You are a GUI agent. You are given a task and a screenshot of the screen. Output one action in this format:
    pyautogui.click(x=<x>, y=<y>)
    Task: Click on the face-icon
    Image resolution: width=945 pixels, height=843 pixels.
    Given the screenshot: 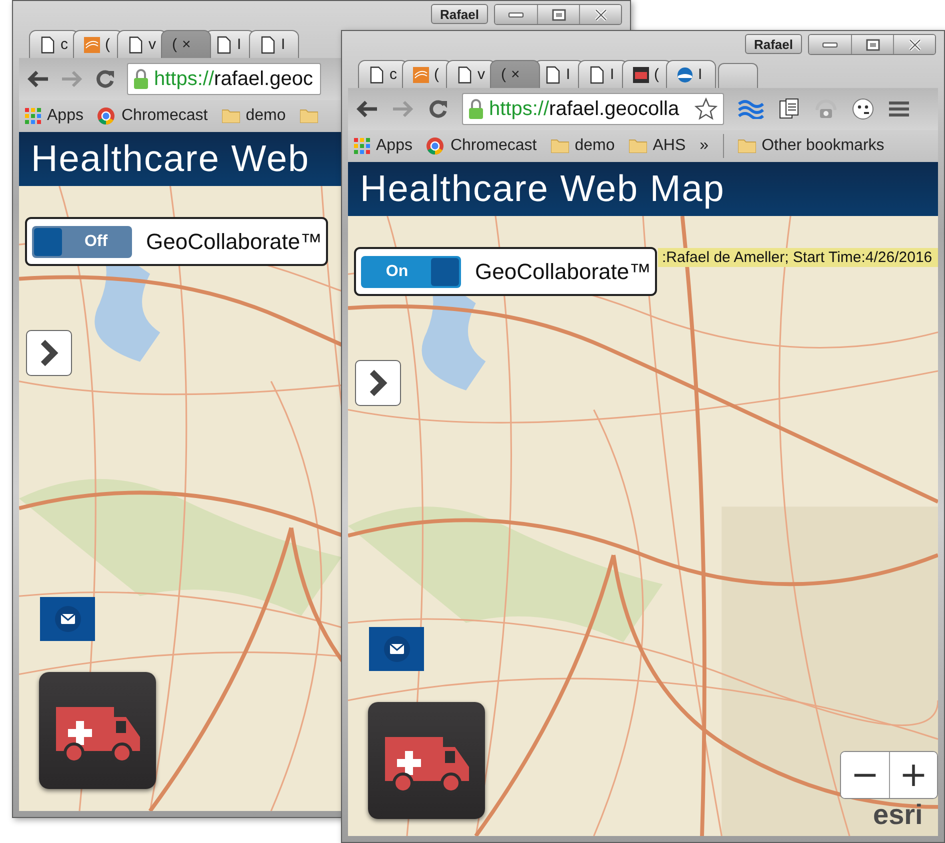 What is the action you would take?
    pyautogui.click(x=863, y=109)
    